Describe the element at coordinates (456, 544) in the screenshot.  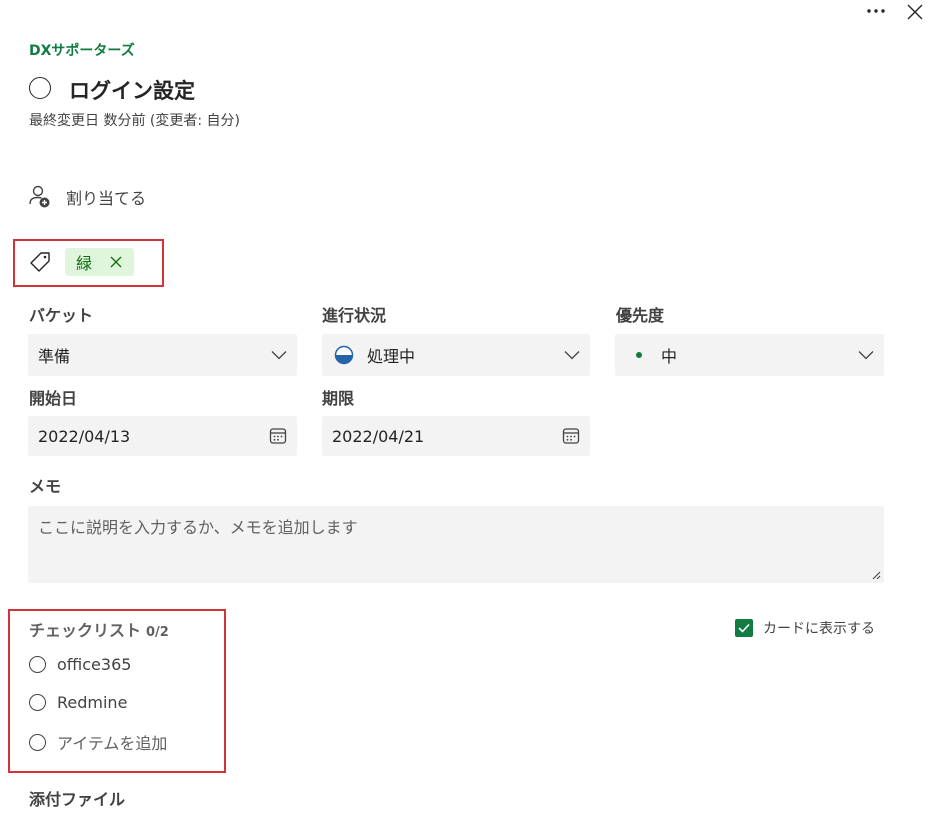
I see `notes-textarea: ここに説明を入力するか、メモを追加します` at that location.